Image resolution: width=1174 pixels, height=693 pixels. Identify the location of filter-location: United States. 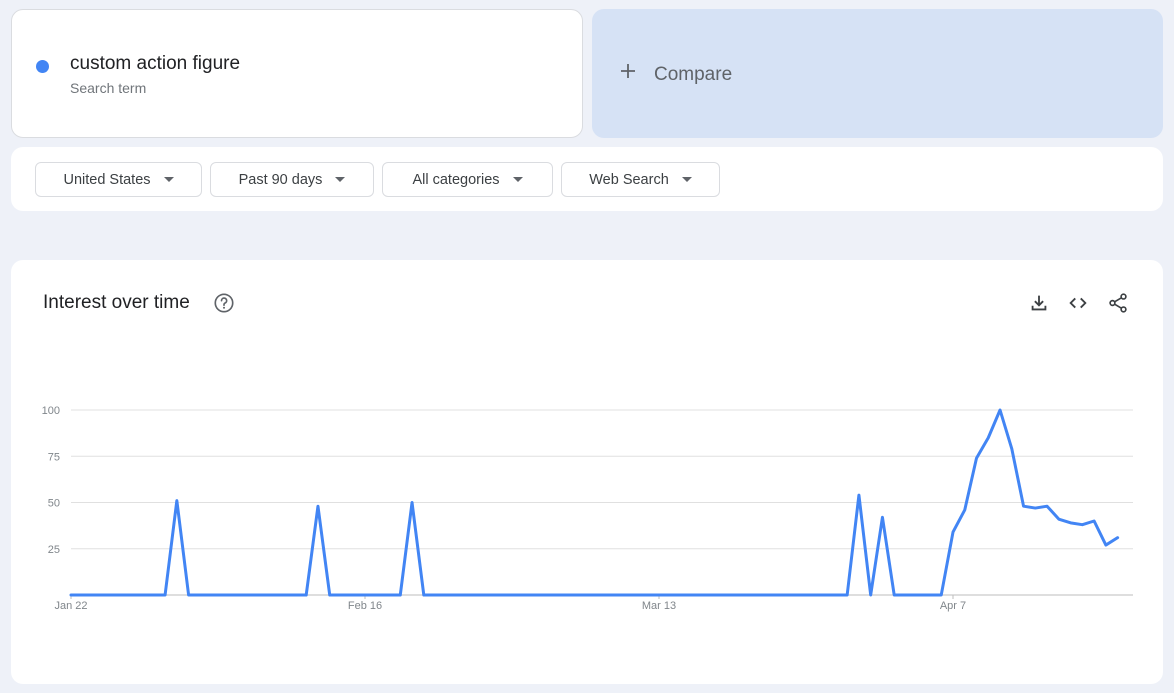
(118, 179).